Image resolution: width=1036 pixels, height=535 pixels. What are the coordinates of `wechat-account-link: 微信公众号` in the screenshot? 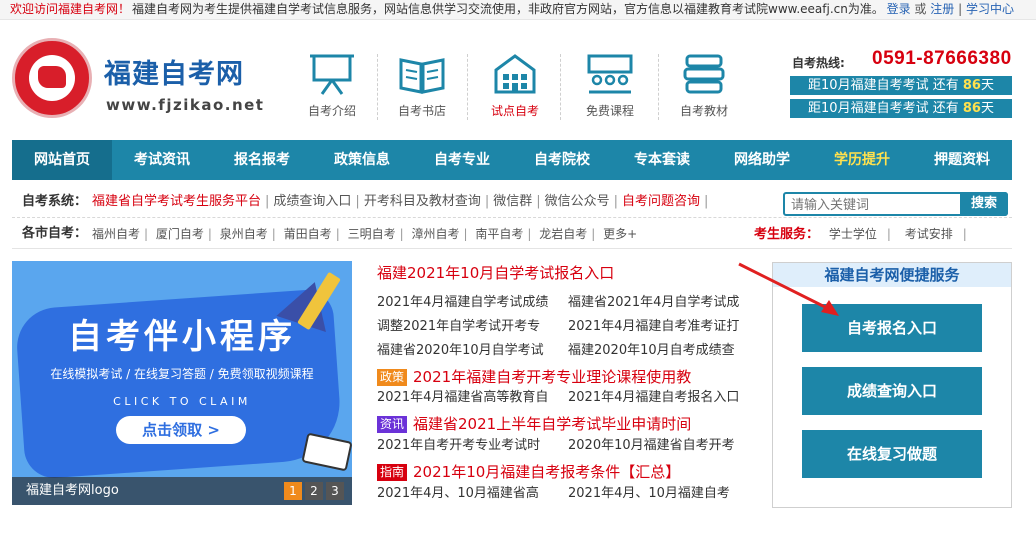 It's located at (577, 201).